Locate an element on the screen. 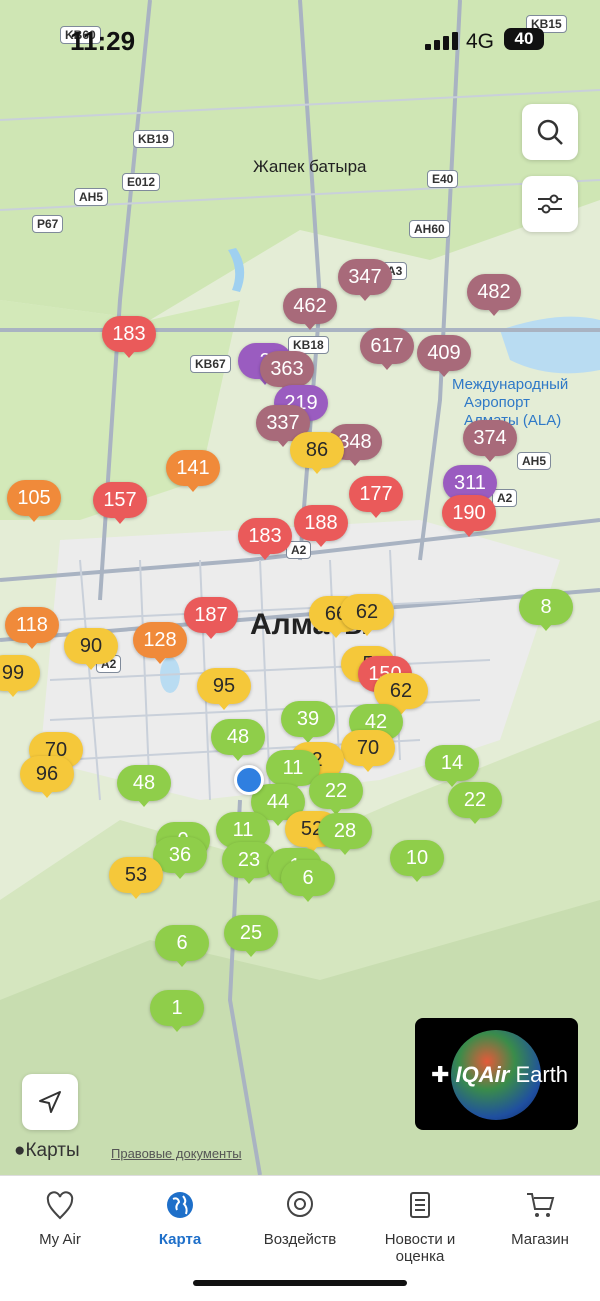 Image resolution: width=600 pixels, height=1301 pixels. place-label: Аэропорт is located at coordinates (497, 402).